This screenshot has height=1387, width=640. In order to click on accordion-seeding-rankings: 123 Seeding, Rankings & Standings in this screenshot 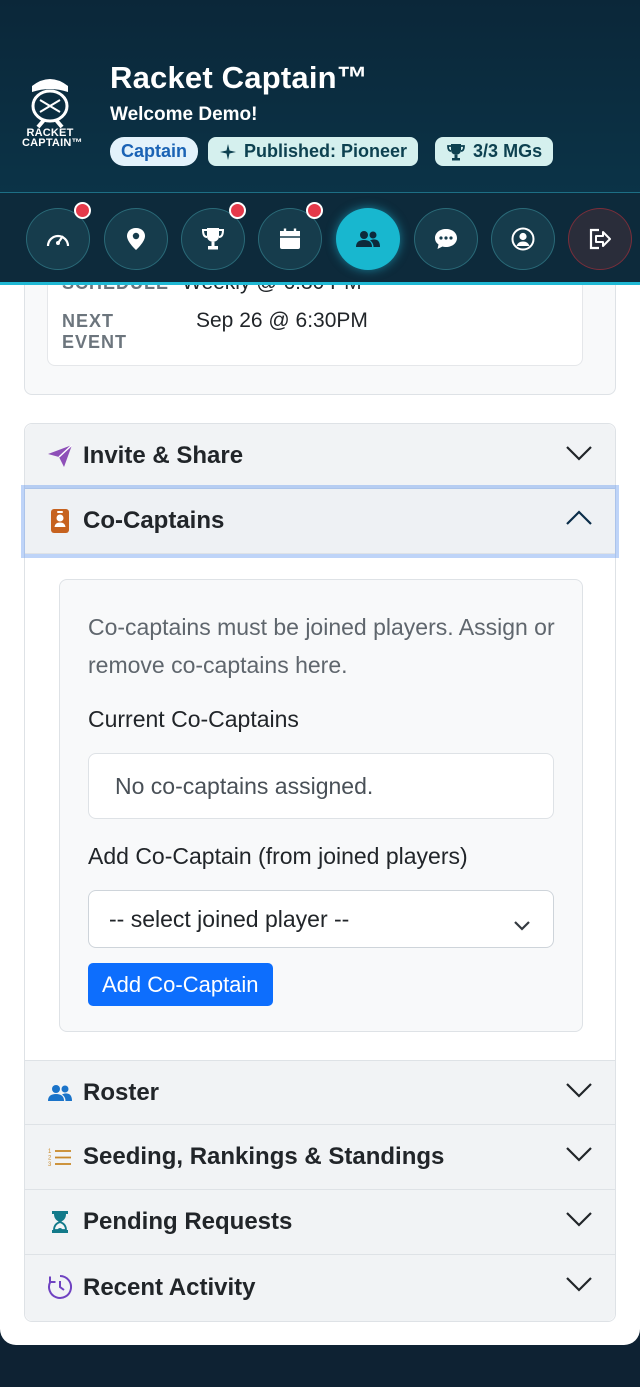, I will do `click(320, 1157)`.